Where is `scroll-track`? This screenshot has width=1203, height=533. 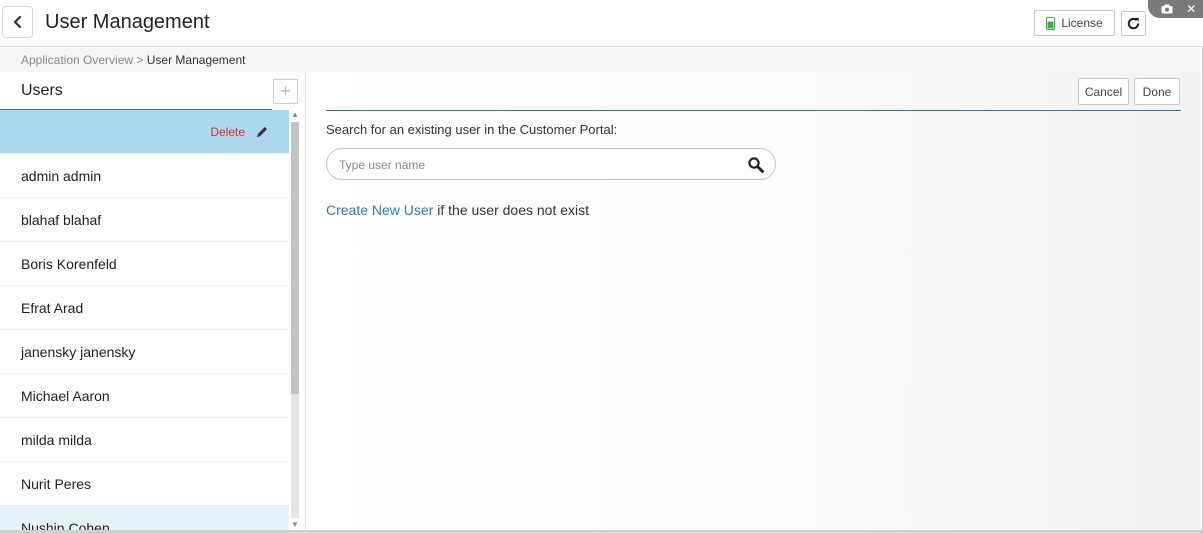 scroll-track is located at coordinates (295, 456).